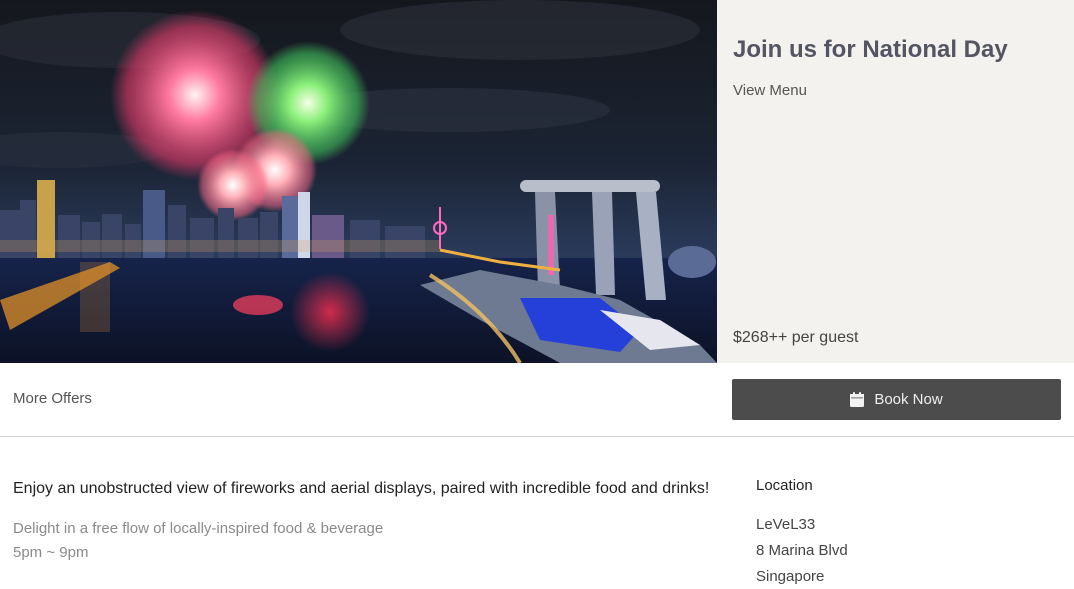  What do you see at coordinates (784, 485) in the screenshot?
I see `location-heading: Location` at bounding box center [784, 485].